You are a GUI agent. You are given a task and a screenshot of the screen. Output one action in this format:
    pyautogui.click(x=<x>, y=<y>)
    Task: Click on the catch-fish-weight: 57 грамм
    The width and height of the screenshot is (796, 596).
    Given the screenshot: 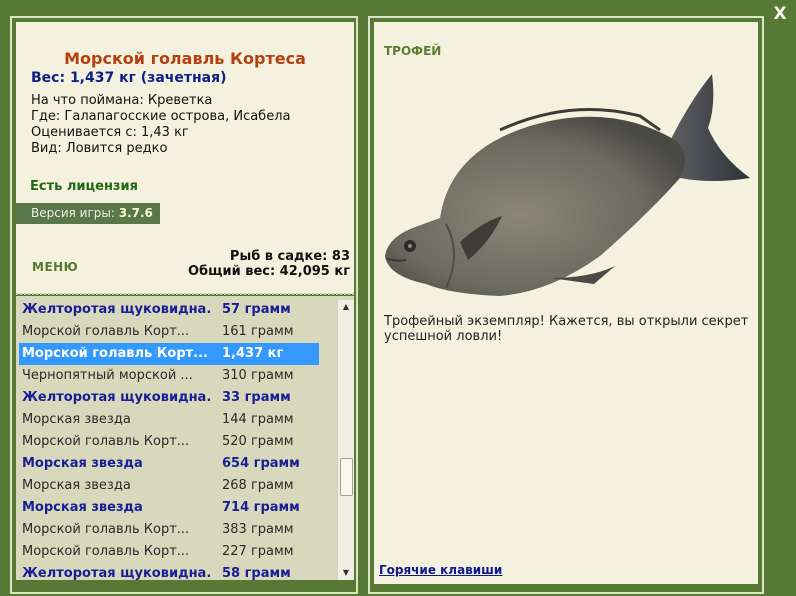 What is the action you would take?
    pyautogui.click(x=256, y=309)
    